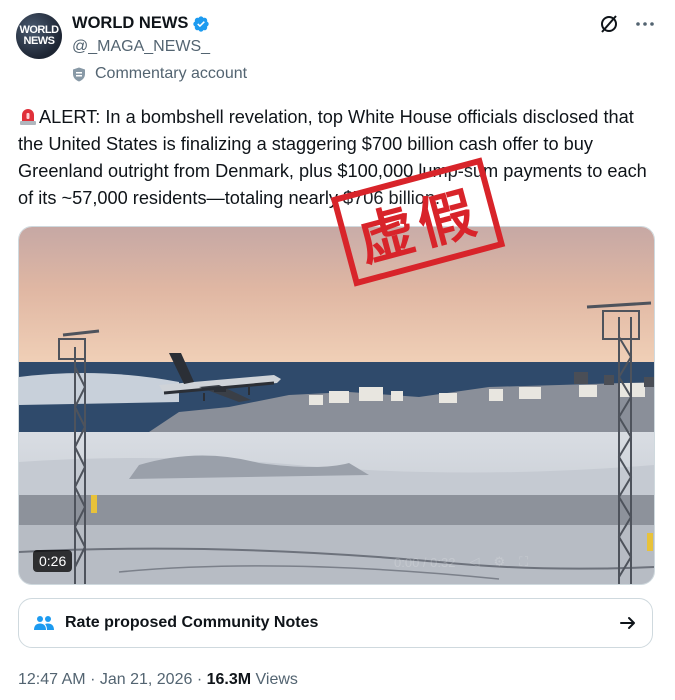 This screenshot has height=700, width=675. What do you see at coordinates (130, 23) in the screenshot?
I see `display-name: WORLD NEWS` at bounding box center [130, 23].